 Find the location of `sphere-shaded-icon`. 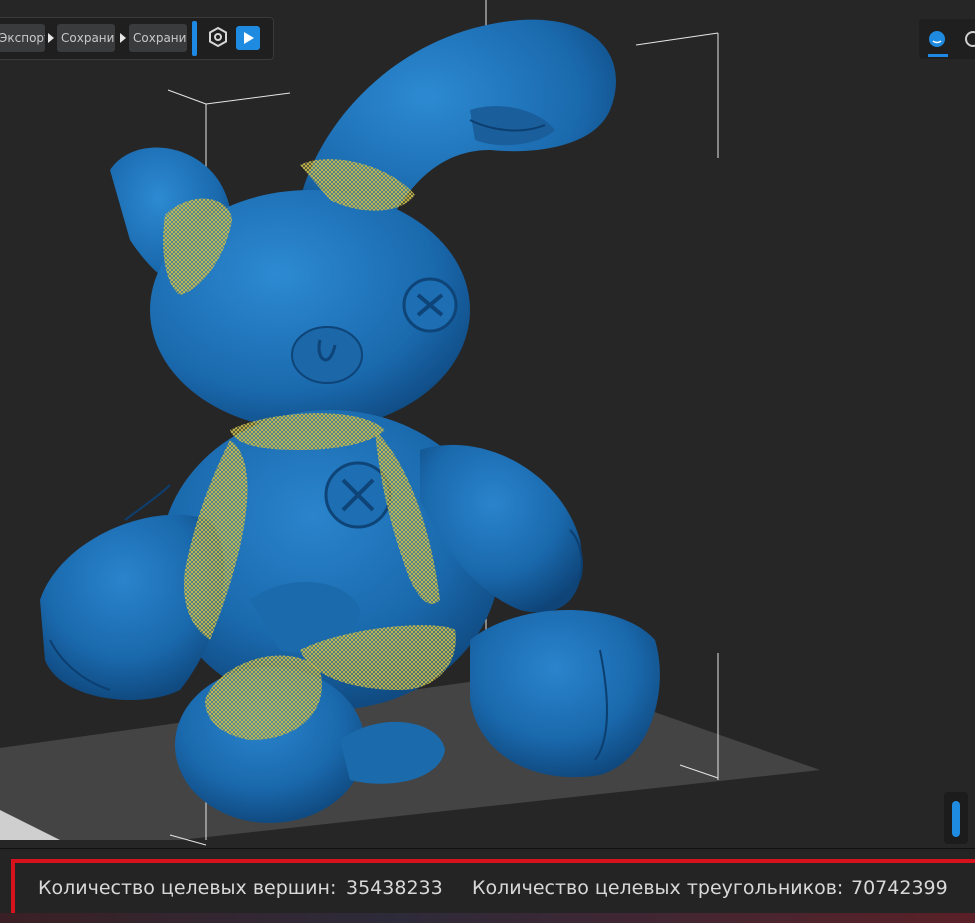

sphere-shaded-icon is located at coordinates (937, 39).